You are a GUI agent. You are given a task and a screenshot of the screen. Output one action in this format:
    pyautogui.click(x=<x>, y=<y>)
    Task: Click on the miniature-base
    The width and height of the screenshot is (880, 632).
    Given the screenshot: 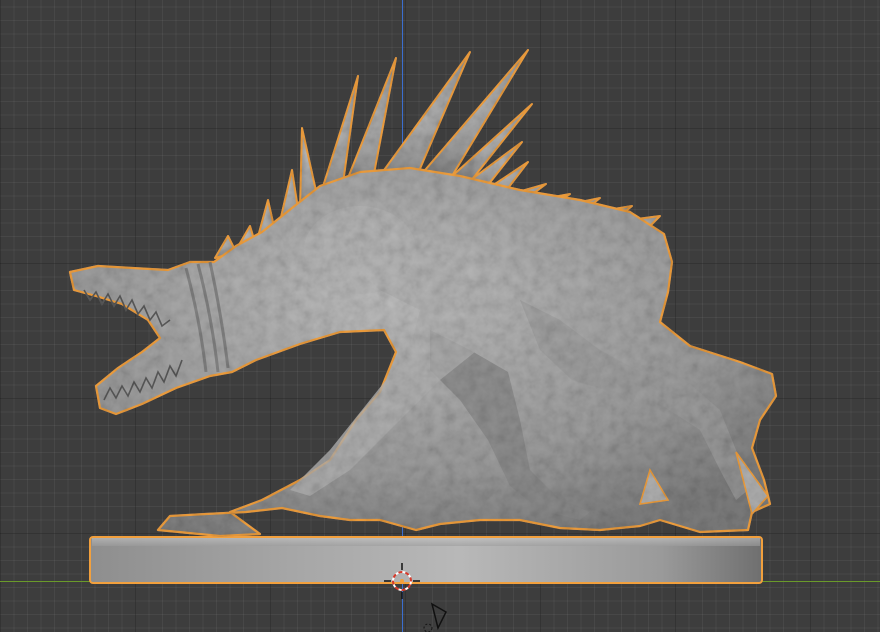 What is the action you would take?
    pyautogui.click(x=426, y=560)
    